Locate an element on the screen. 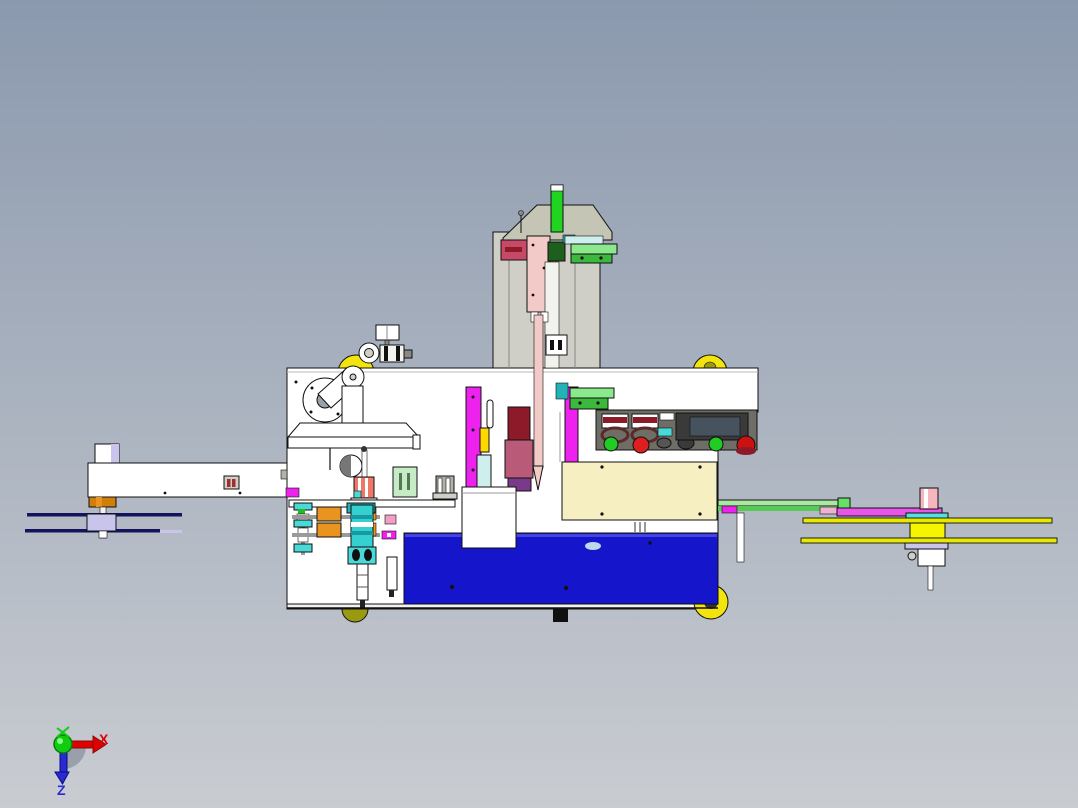 This screenshot has width=1078, height=808. rewinder-top-cylinder is located at coordinates (929, 498).